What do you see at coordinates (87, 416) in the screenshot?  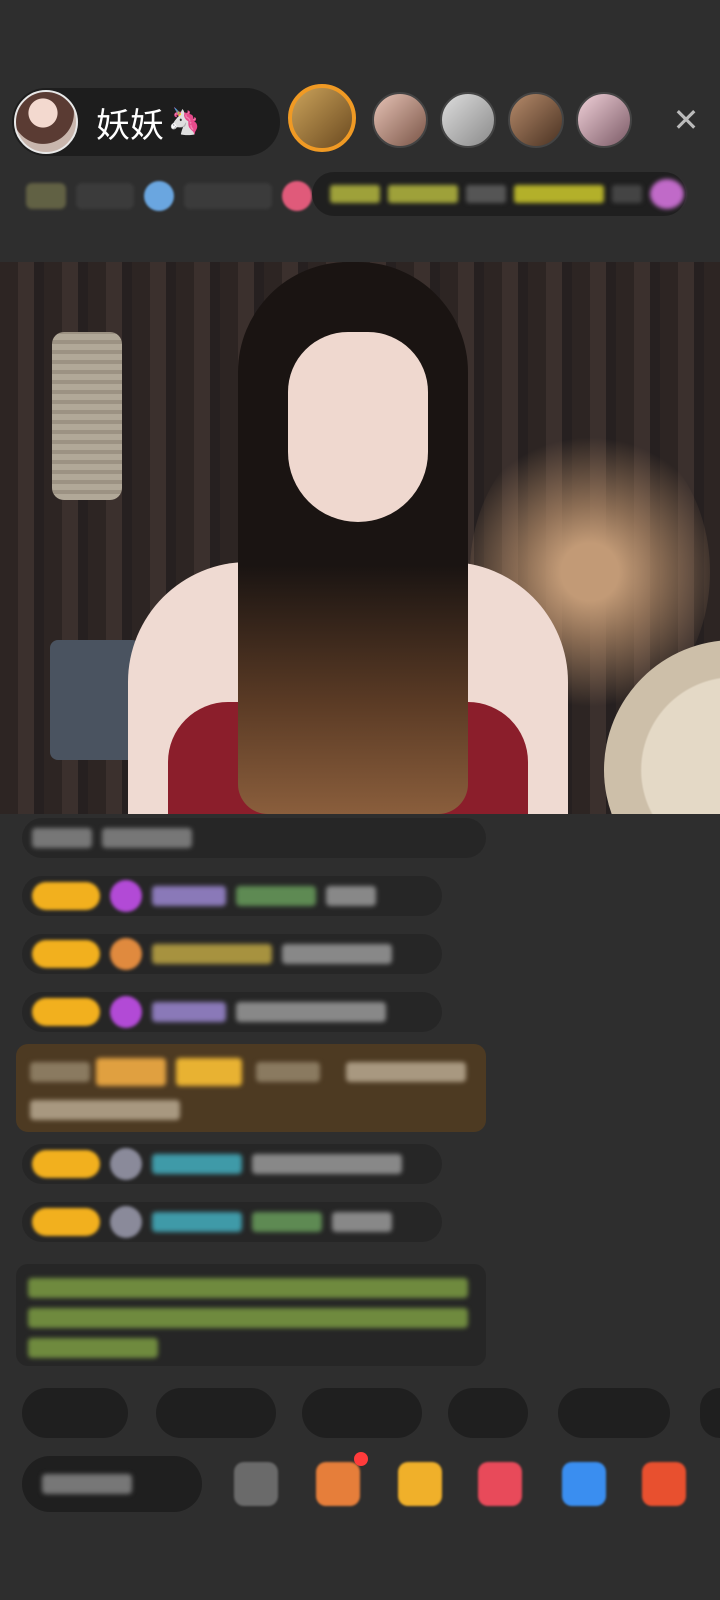 I see `paper-lantern` at bounding box center [87, 416].